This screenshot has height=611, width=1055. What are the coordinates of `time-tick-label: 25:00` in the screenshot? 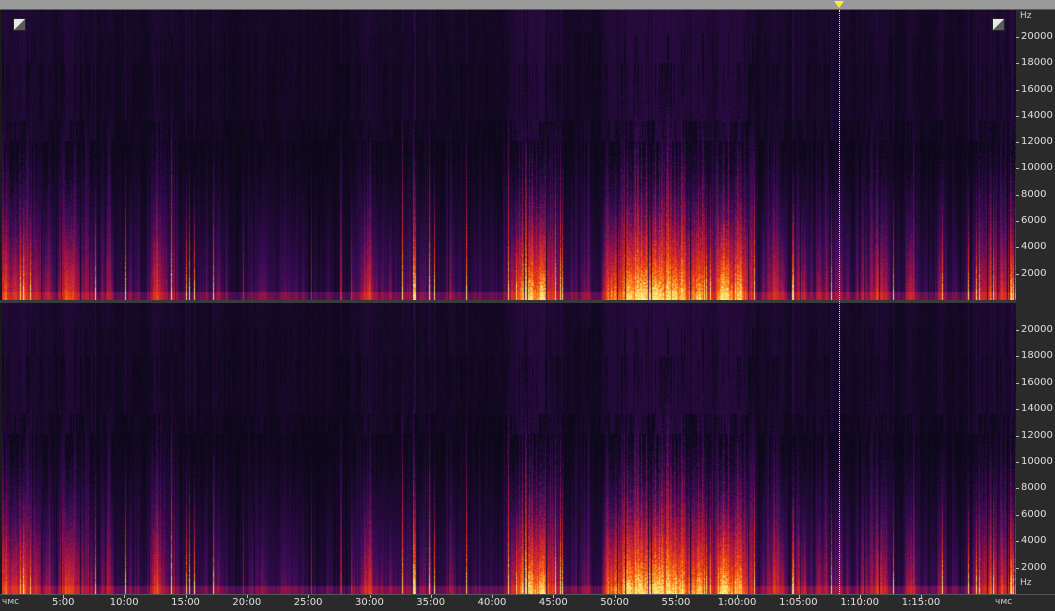 It's located at (308, 602).